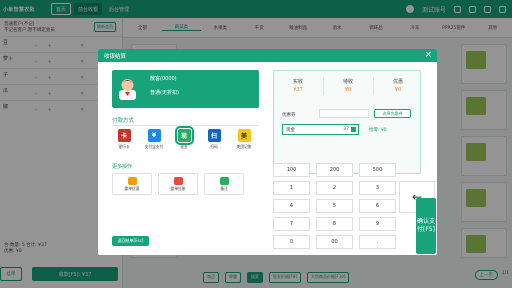 This screenshot has height=288, width=512. What do you see at coordinates (291, 242) in the screenshot?
I see `key-0: 0` at bounding box center [291, 242].